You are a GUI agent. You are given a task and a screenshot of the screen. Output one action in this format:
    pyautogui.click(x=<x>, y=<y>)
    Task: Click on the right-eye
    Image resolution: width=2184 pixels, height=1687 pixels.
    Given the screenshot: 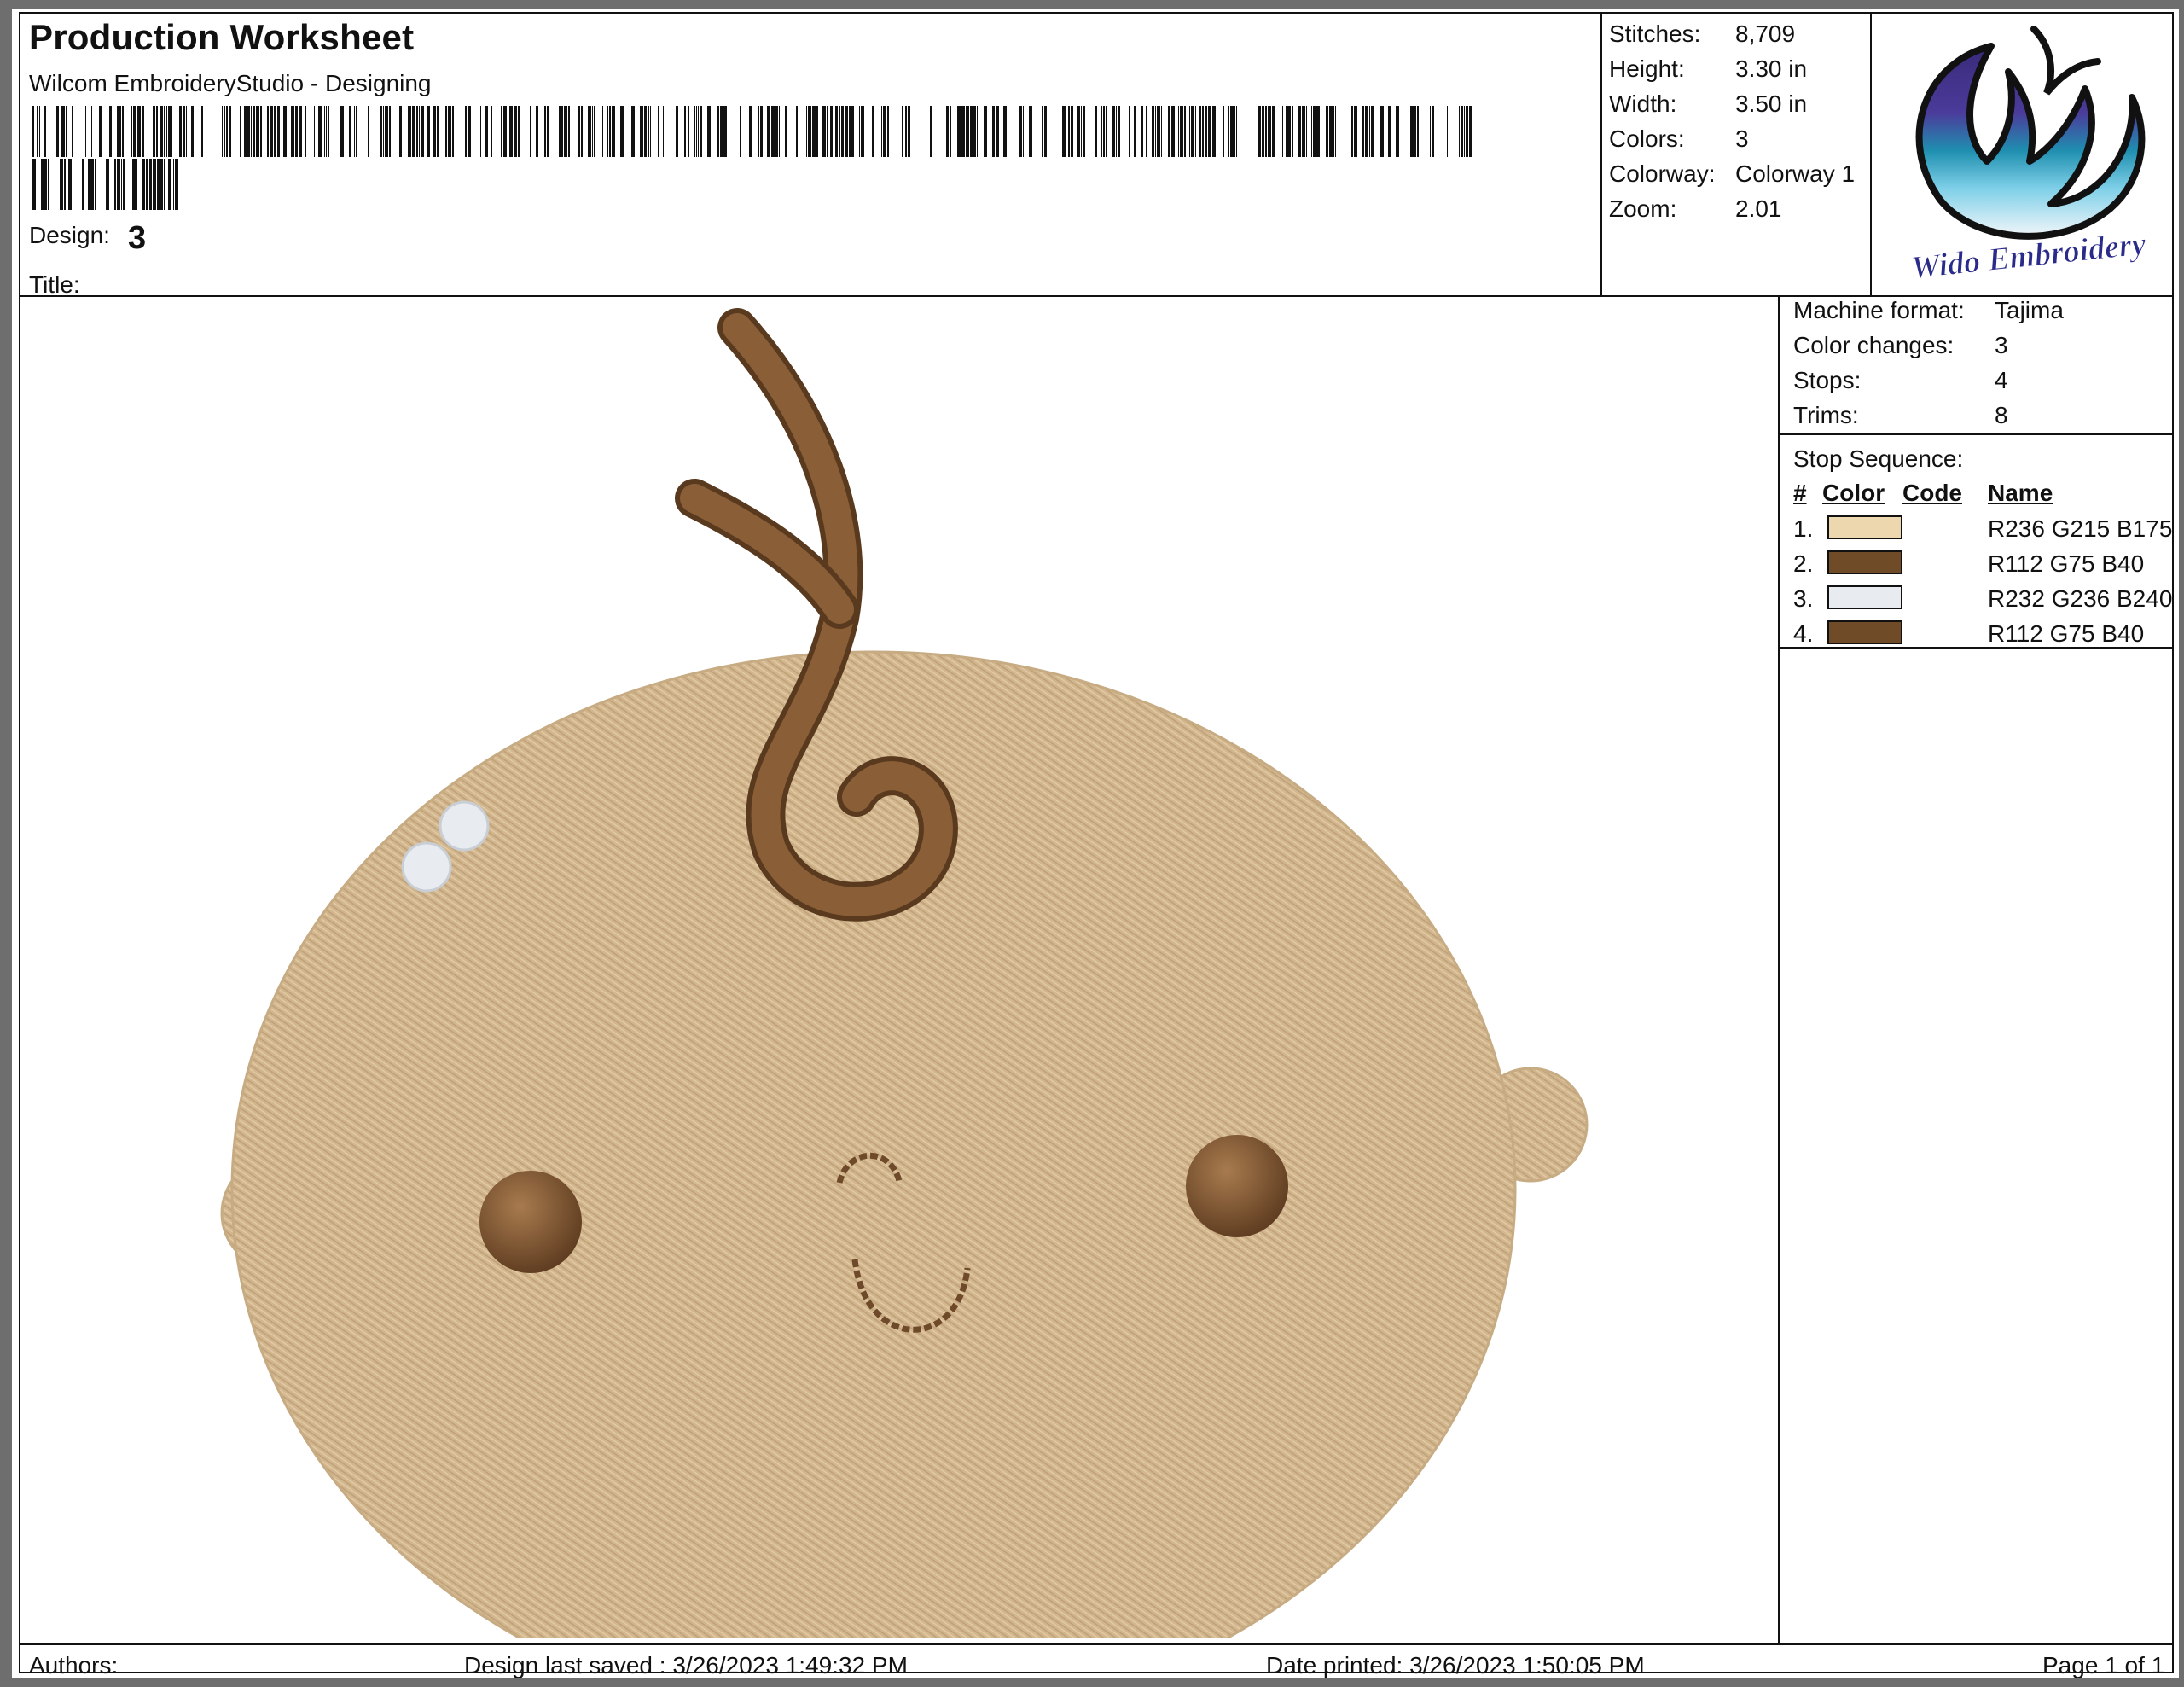 What is the action you would take?
    pyautogui.click(x=1237, y=1186)
    